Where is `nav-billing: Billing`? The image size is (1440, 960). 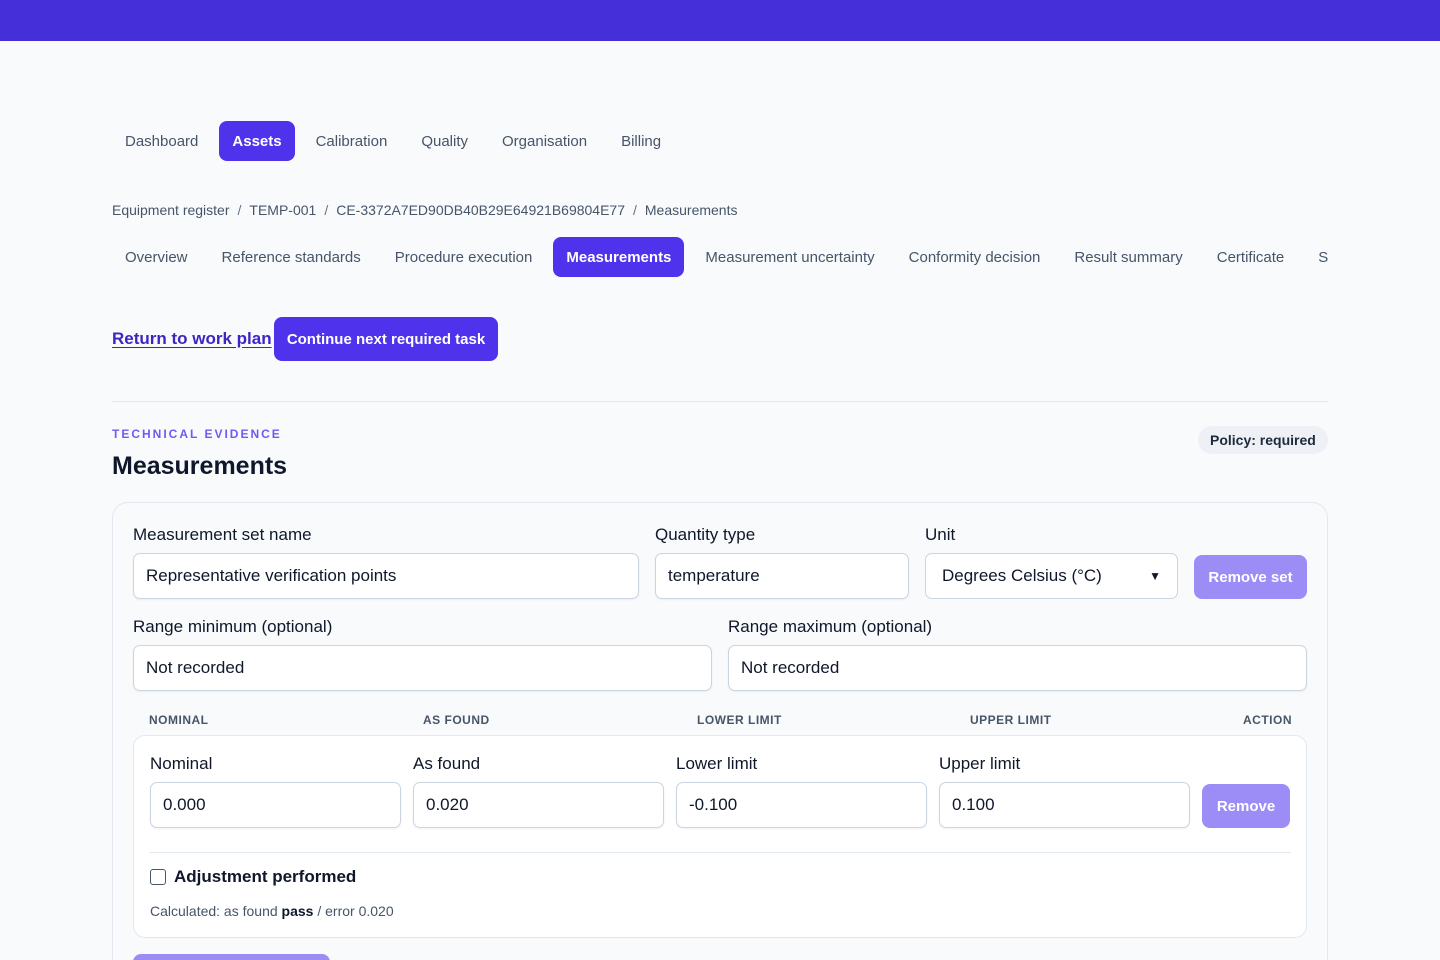
nav-billing: Billing is located at coordinates (641, 141).